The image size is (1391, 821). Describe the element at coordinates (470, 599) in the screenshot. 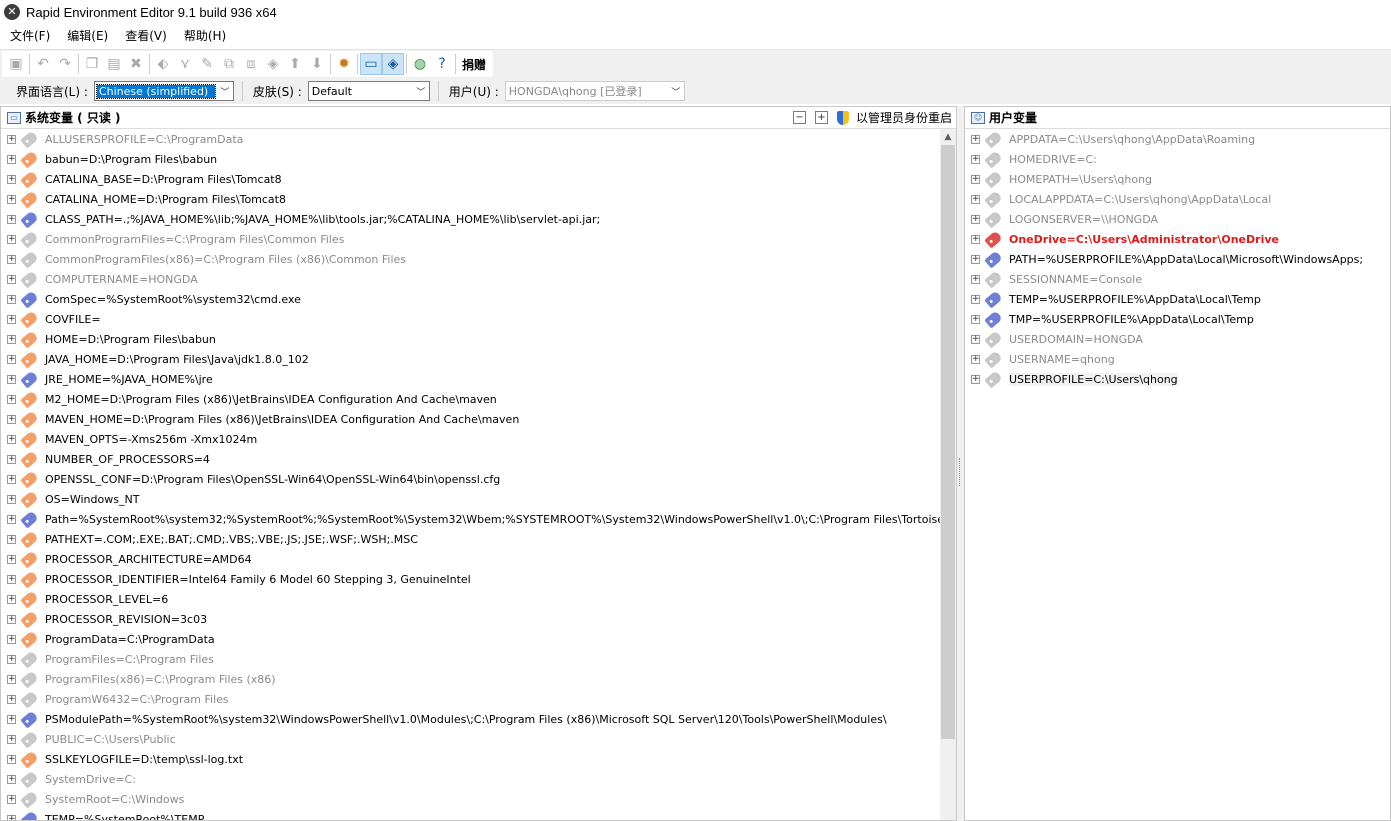

I see `variable-row: + PROCESSOR_LEVEL=6` at that location.